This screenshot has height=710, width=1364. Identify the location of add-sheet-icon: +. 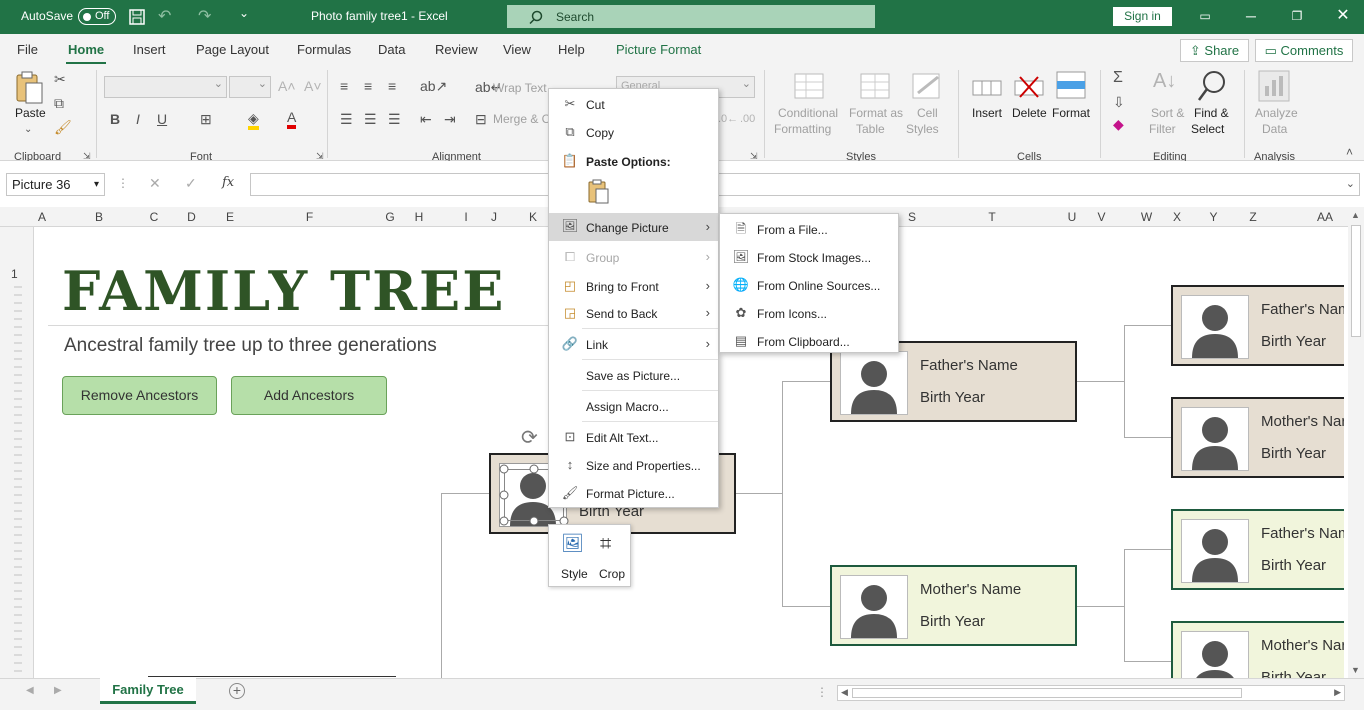
(237, 691).